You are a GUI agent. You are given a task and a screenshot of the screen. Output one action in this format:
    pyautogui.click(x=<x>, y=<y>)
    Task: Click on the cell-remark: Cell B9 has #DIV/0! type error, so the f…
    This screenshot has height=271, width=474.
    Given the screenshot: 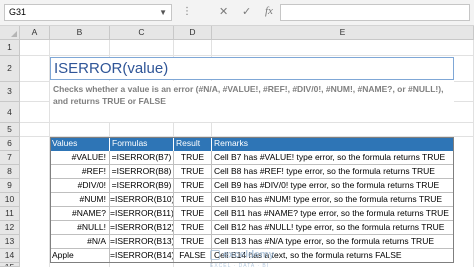 What is the action you would take?
    pyautogui.click(x=333, y=186)
    